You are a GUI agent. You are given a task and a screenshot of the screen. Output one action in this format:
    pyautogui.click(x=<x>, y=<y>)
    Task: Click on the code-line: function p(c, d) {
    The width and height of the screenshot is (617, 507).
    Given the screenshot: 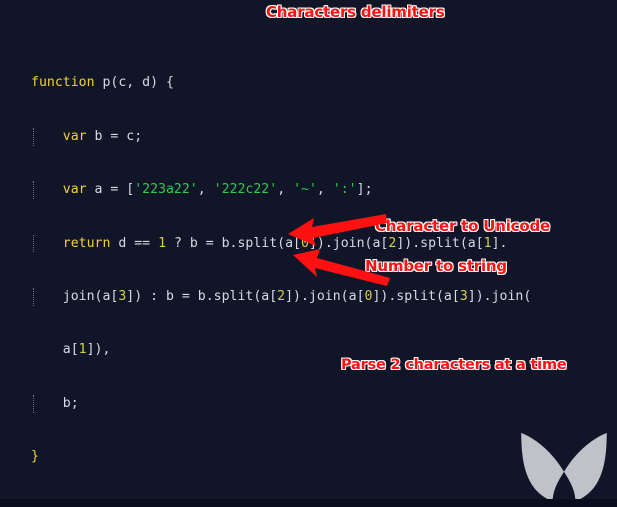 What is the action you would take?
    pyautogui.click(x=102, y=83)
    